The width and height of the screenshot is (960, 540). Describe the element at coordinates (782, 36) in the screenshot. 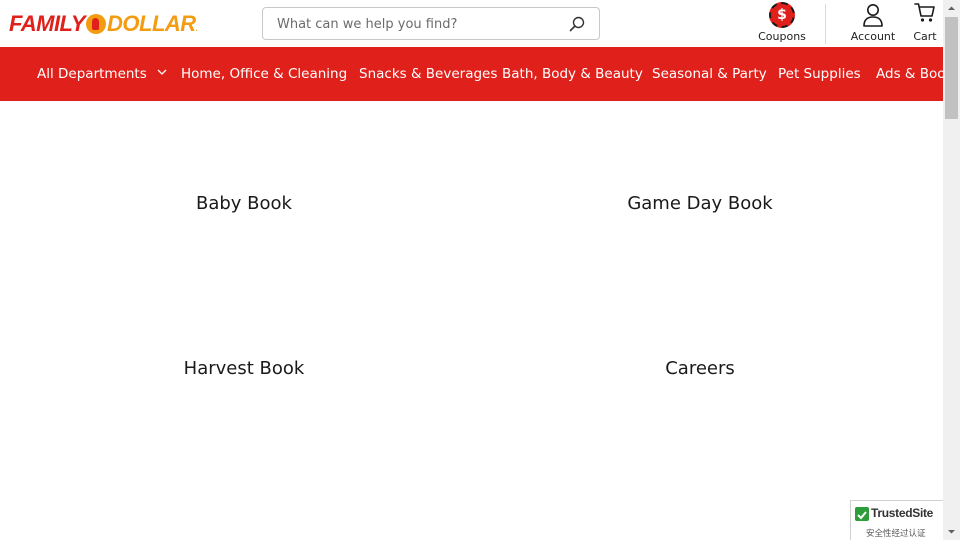

I see `coupons-label: Coupons` at that location.